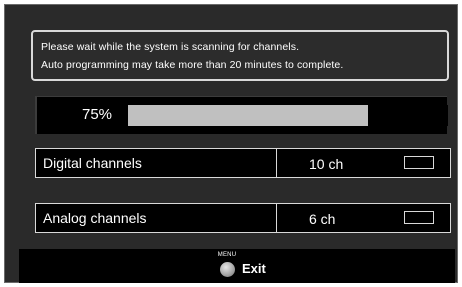  Describe the element at coordinates (419, 162) in the screenshot. I see `digital-channels-indicator` at that location.